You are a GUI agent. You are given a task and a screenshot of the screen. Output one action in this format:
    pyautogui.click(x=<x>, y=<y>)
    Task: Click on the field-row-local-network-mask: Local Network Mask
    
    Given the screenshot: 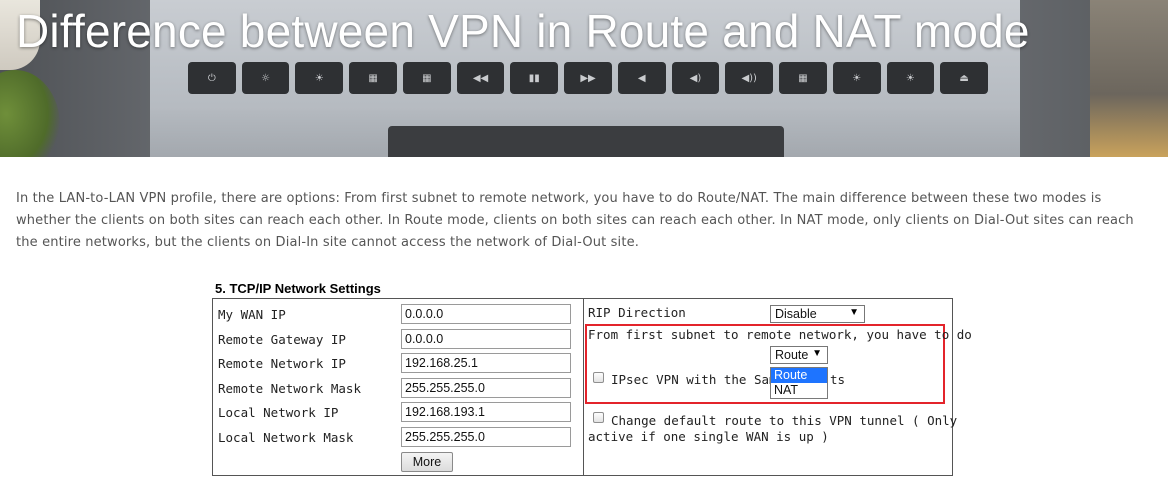 What is the action you would take?
    pyautogui.click(x=285, y=437)
    